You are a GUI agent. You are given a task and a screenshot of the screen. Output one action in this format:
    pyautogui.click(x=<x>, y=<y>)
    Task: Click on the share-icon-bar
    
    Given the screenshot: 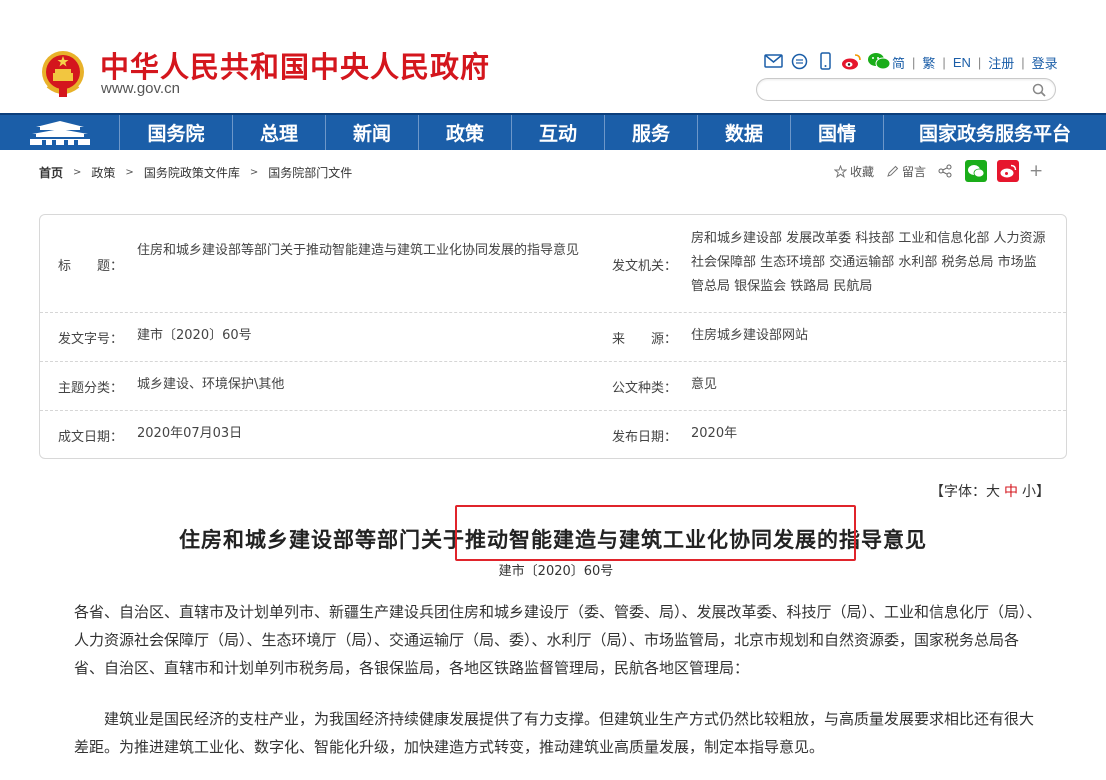 What is the action you would take?
    pyautogui.click(x=830, y=61)
    